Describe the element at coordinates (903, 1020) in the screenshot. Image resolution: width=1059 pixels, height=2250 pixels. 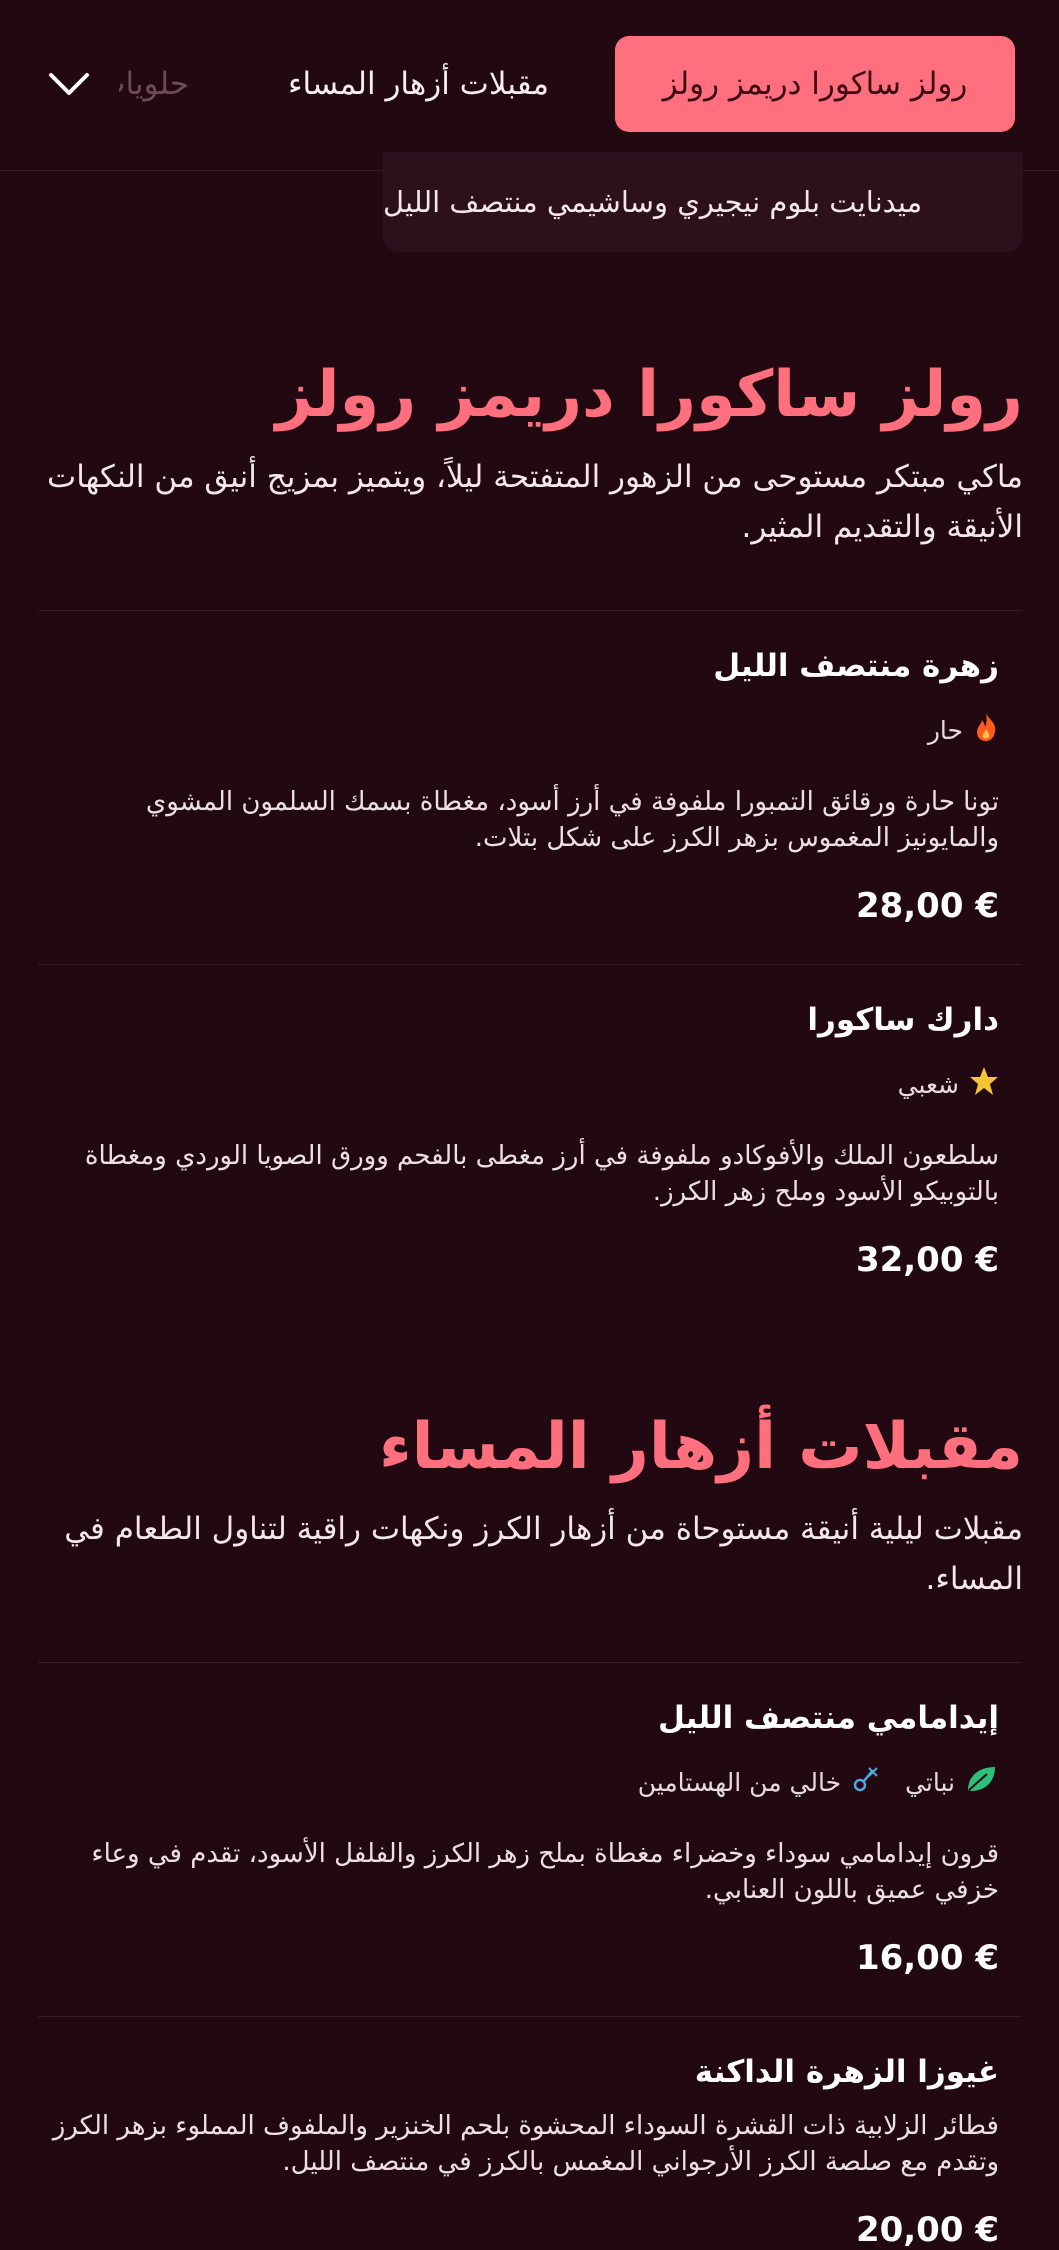
I see `item-name: دارك ساكورا` at that location.